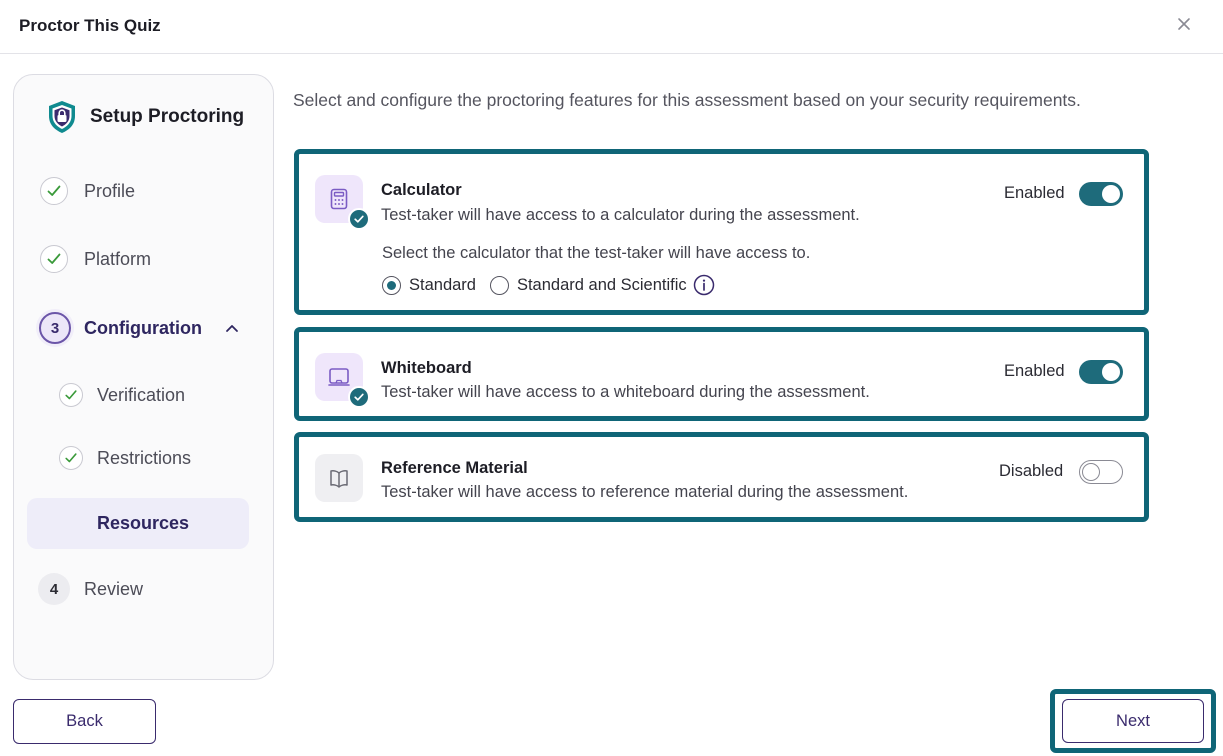  Describe the element at coordinates (426, 368) in the screenshot. I see `card-title: Whiteboard` at that location.